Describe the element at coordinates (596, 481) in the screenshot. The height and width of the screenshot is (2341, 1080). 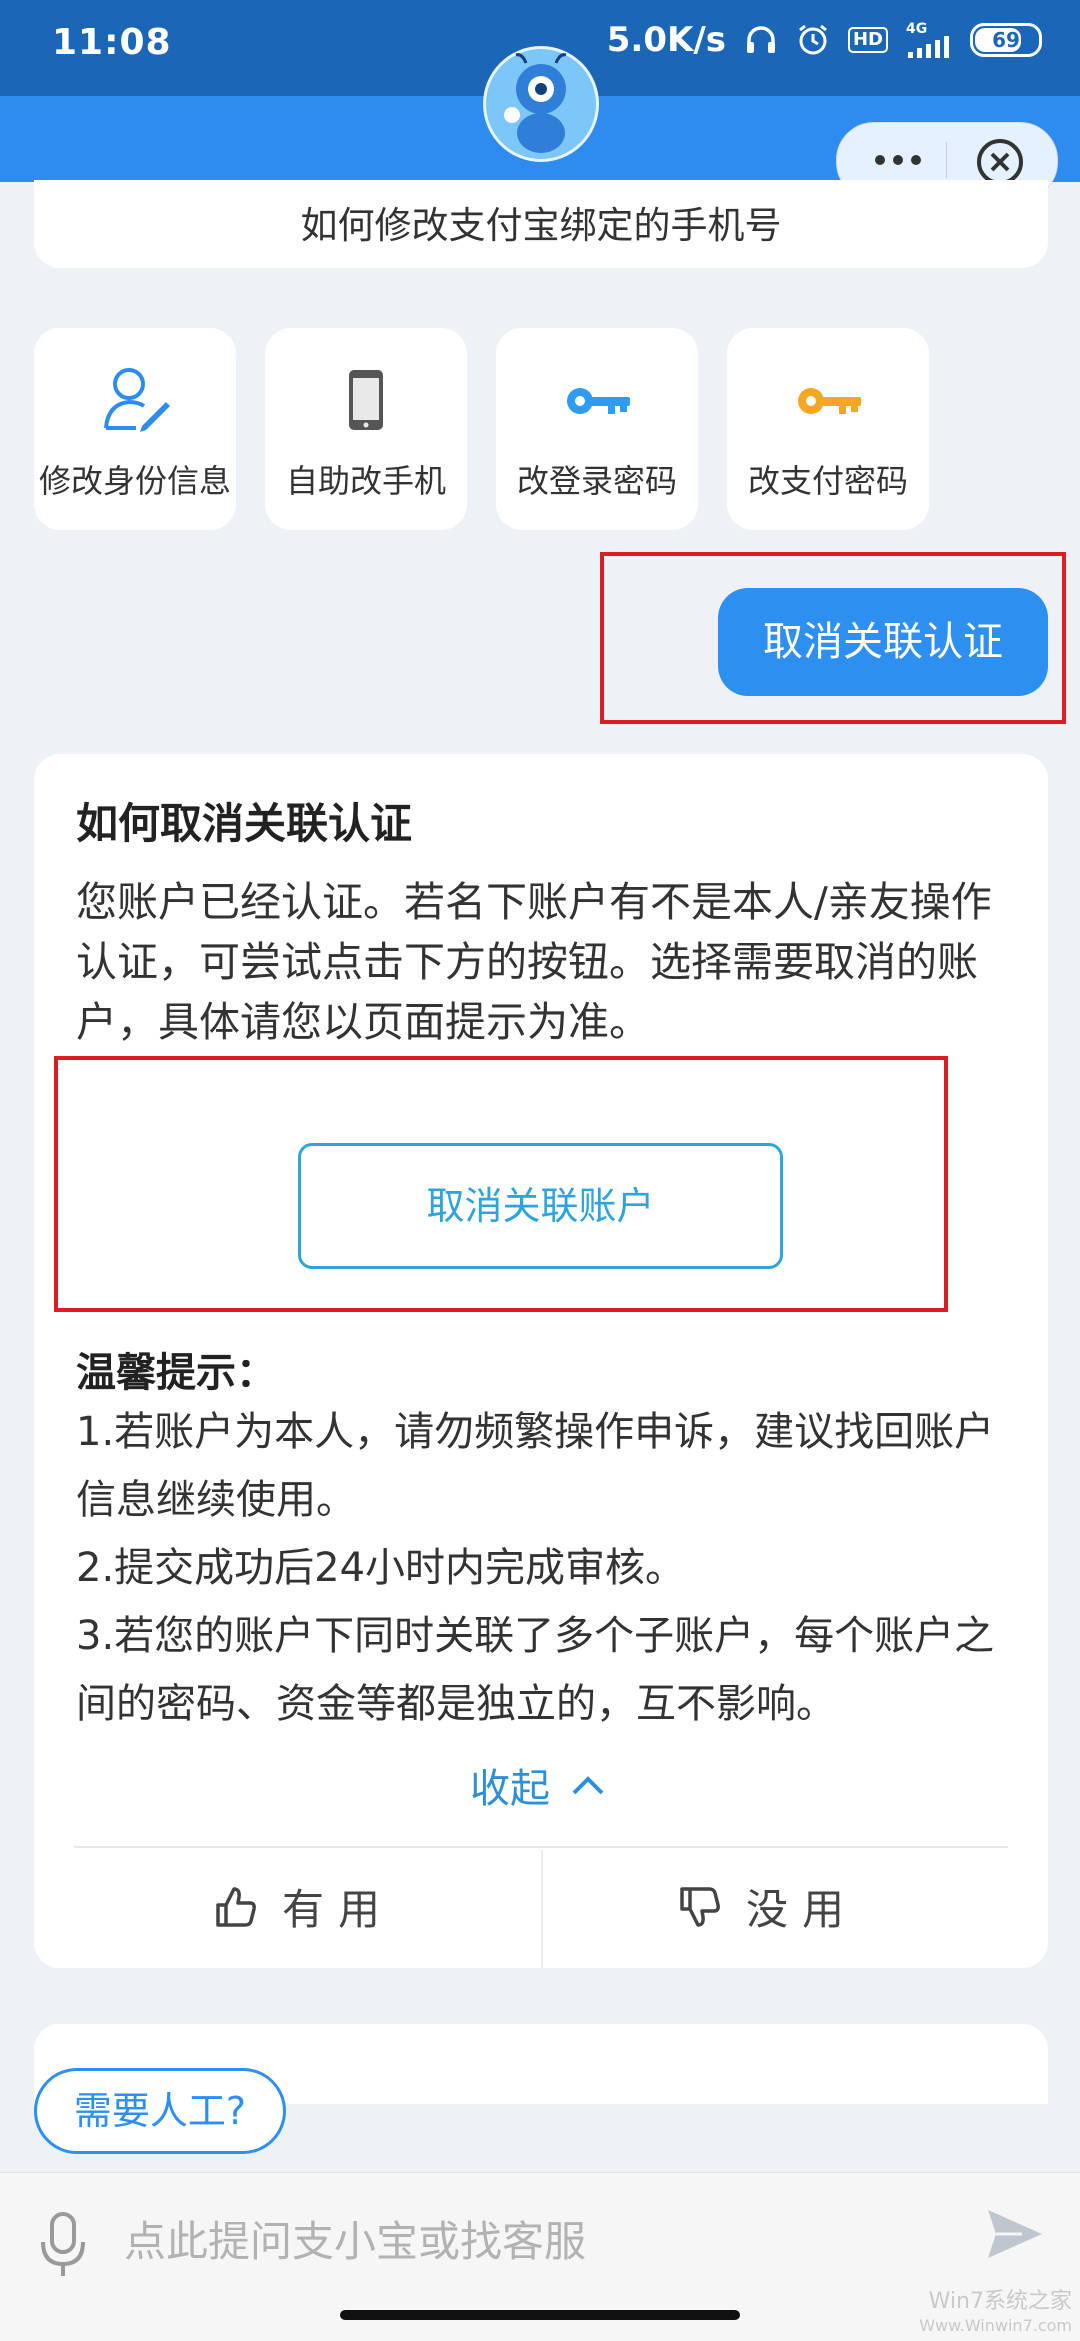
I see `quick-action-label: 改登录密码` at that location.